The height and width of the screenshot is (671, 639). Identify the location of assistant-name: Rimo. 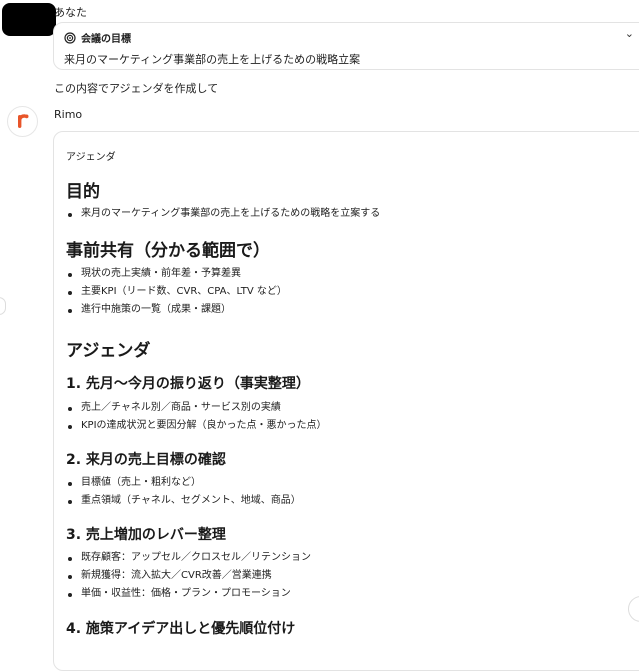
(68, 114).